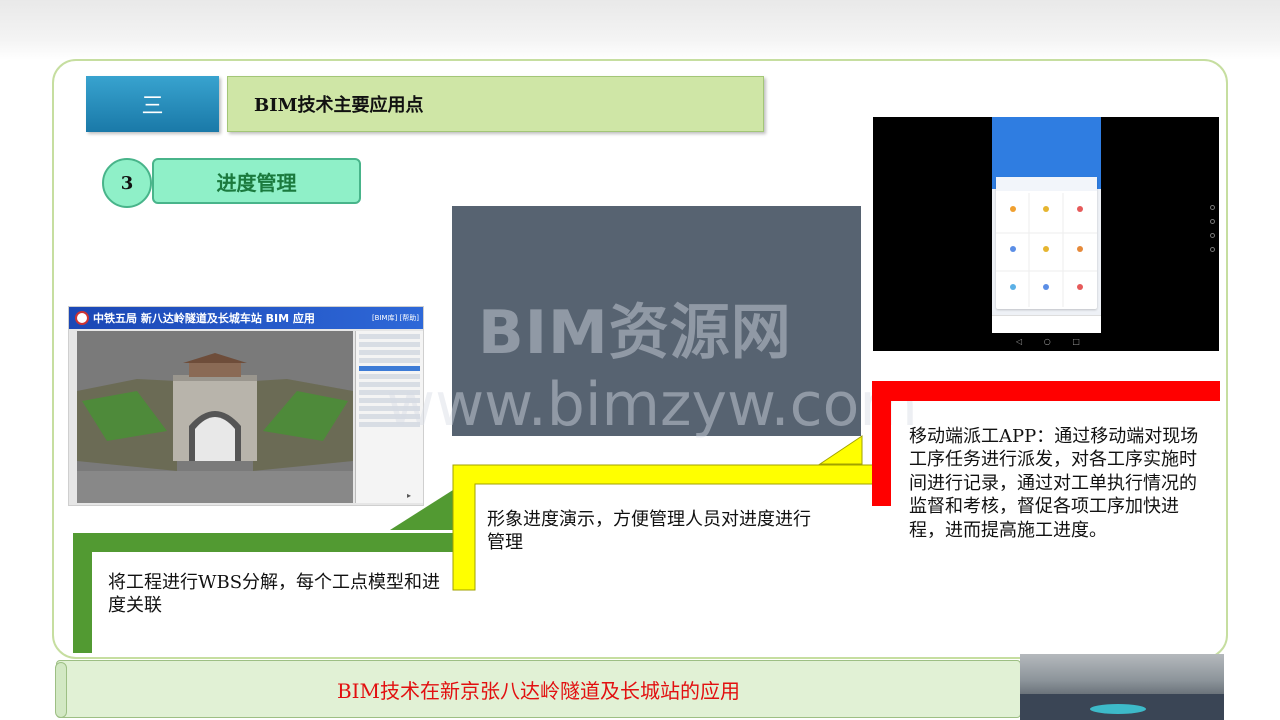 This screenshot has height=720, width=1280. I want to click on banner-text: BIM技术在新京张八达岭隧道及长城站的应用, so click(538, 690).